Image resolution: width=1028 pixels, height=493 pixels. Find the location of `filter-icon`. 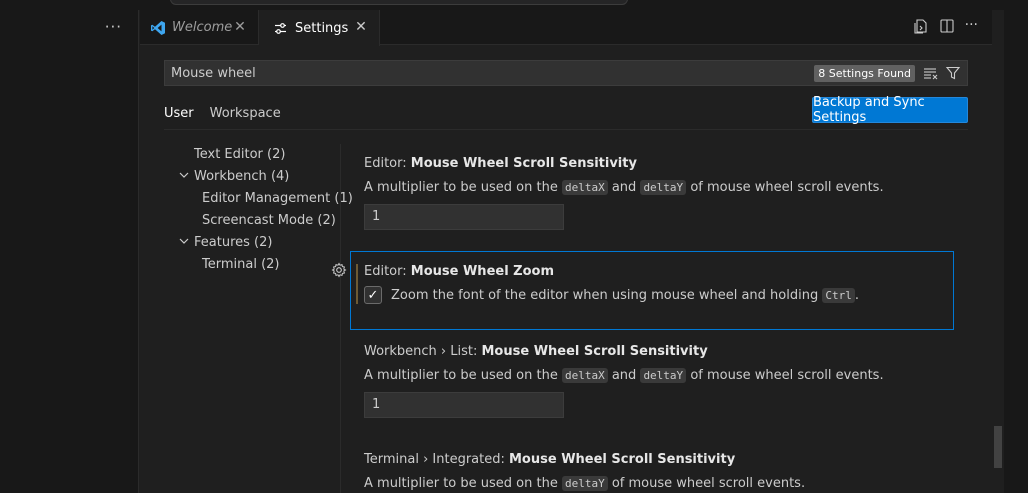

filter-icon is located at coordinates (953, 73).